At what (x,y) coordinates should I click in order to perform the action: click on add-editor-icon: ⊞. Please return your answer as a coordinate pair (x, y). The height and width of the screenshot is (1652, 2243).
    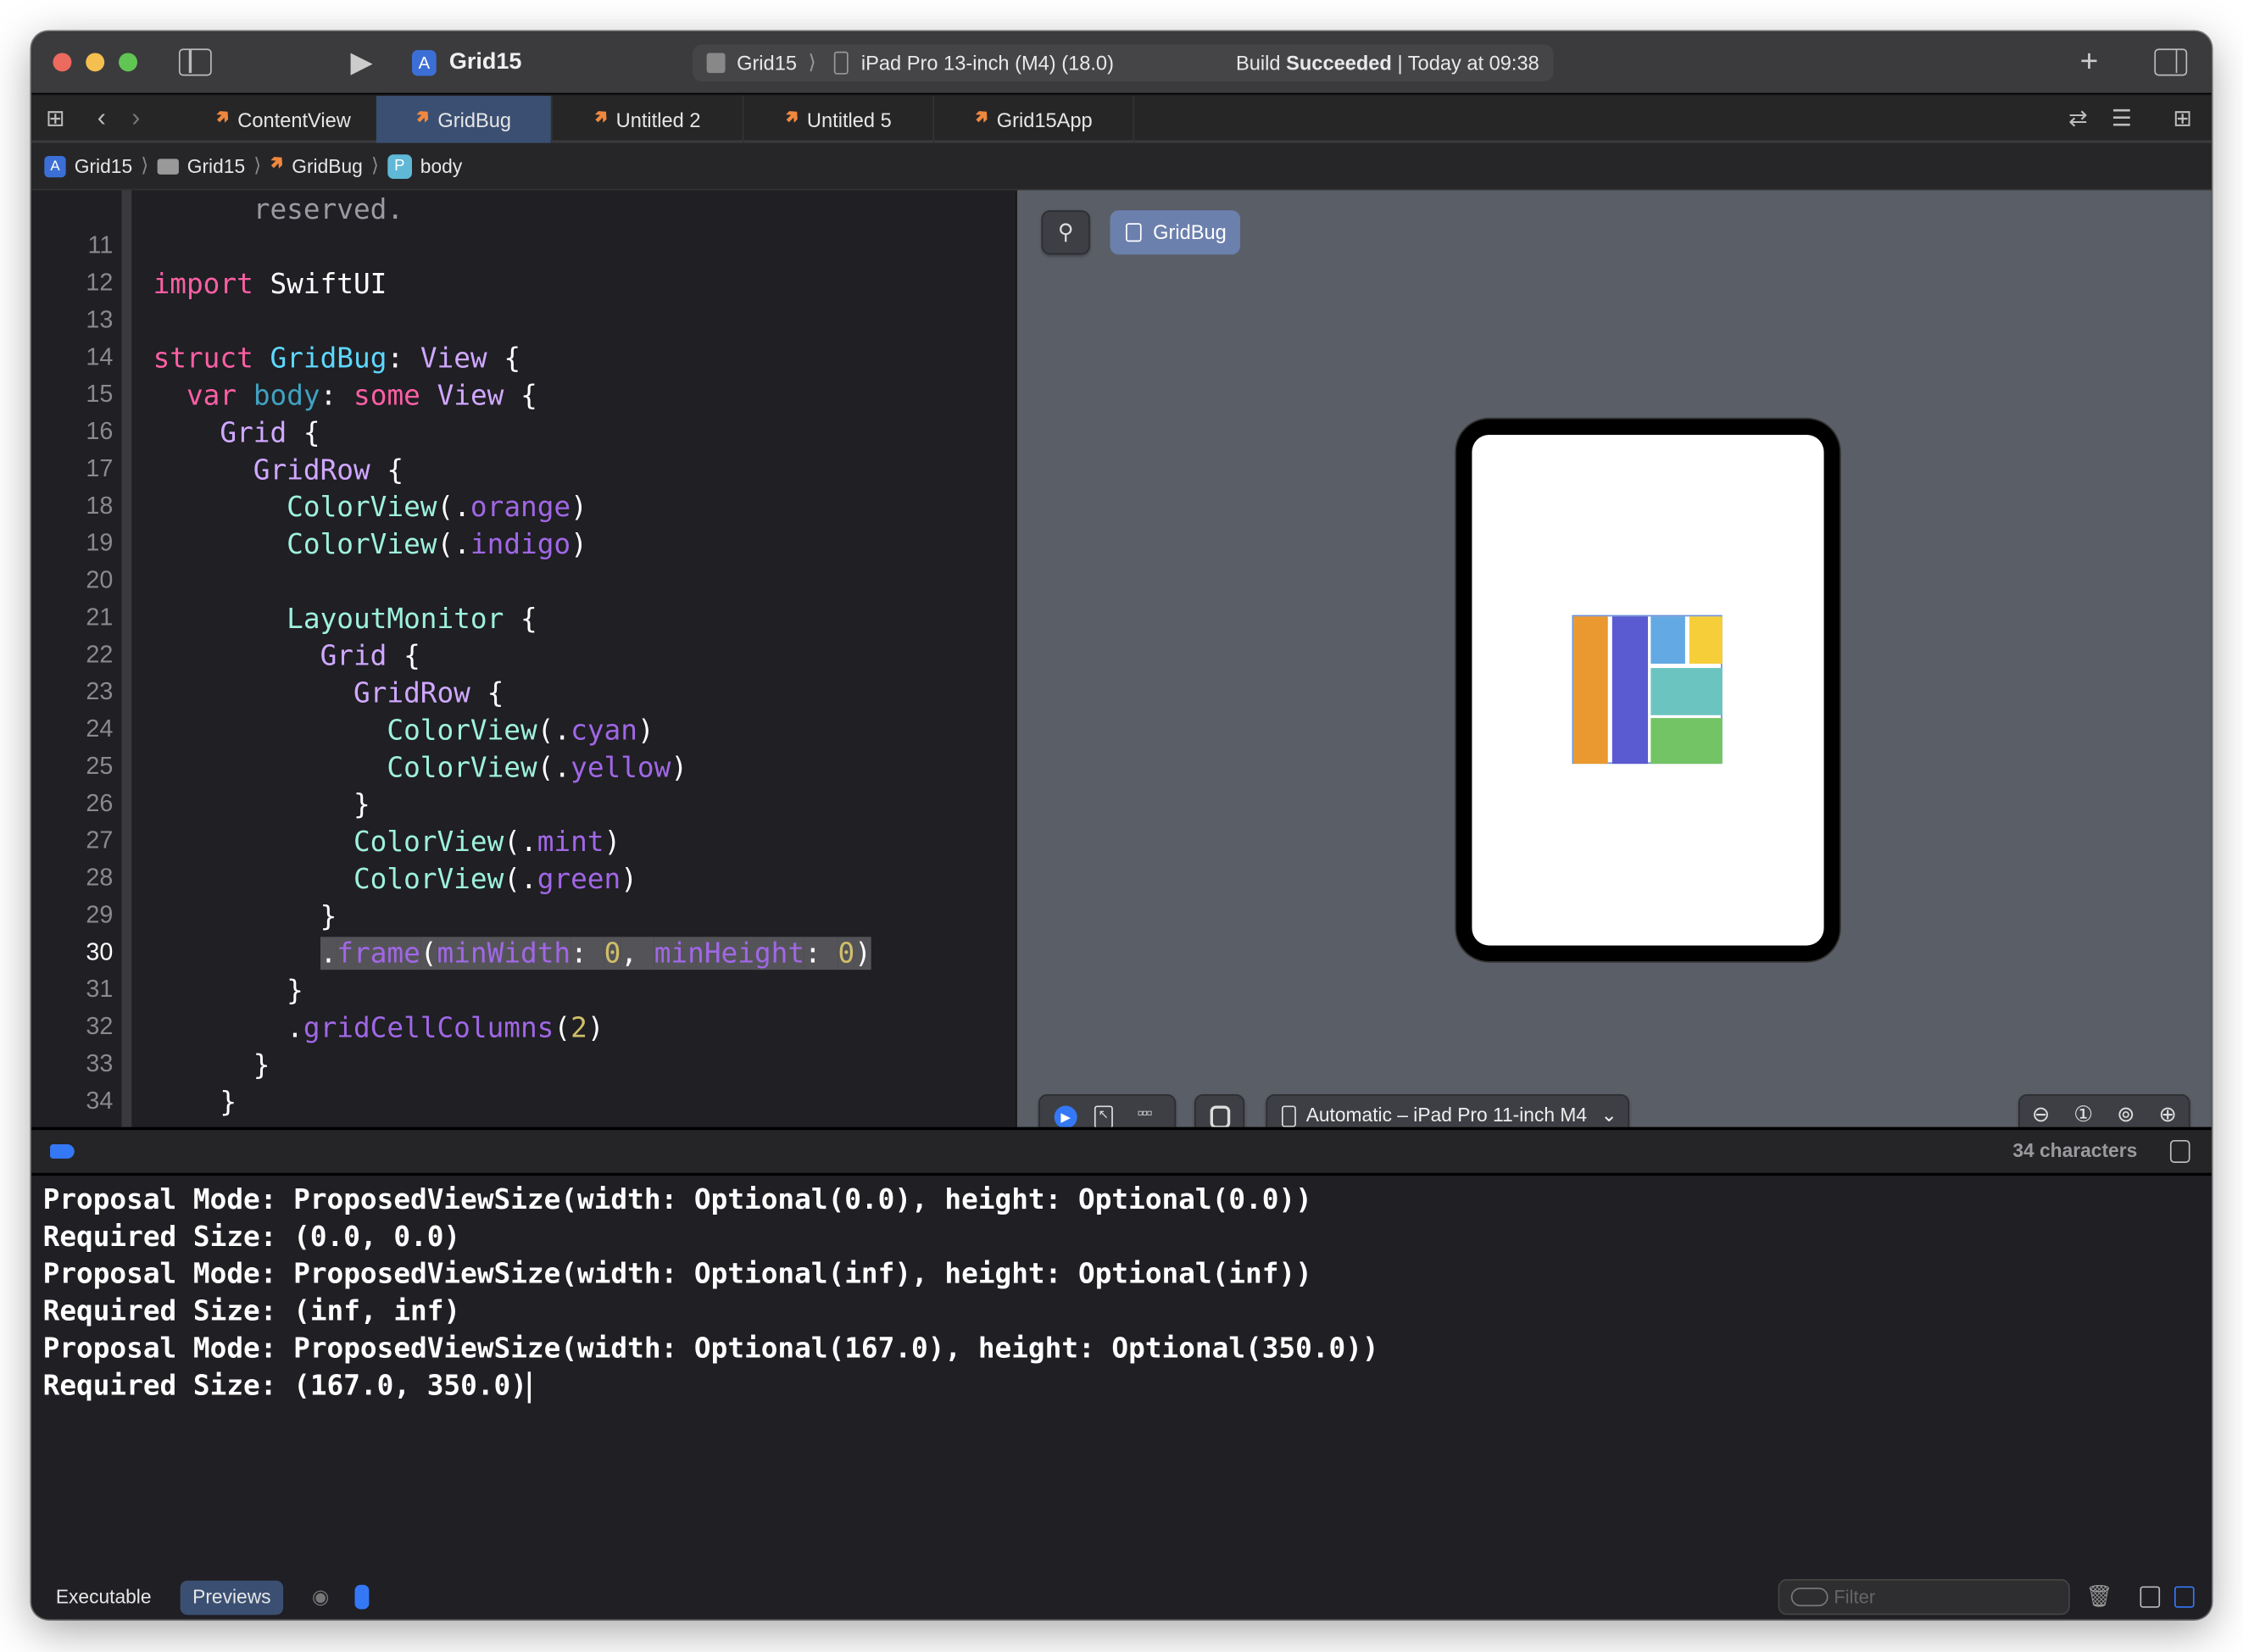
    Looking at the image, I should click on (2182, 118).